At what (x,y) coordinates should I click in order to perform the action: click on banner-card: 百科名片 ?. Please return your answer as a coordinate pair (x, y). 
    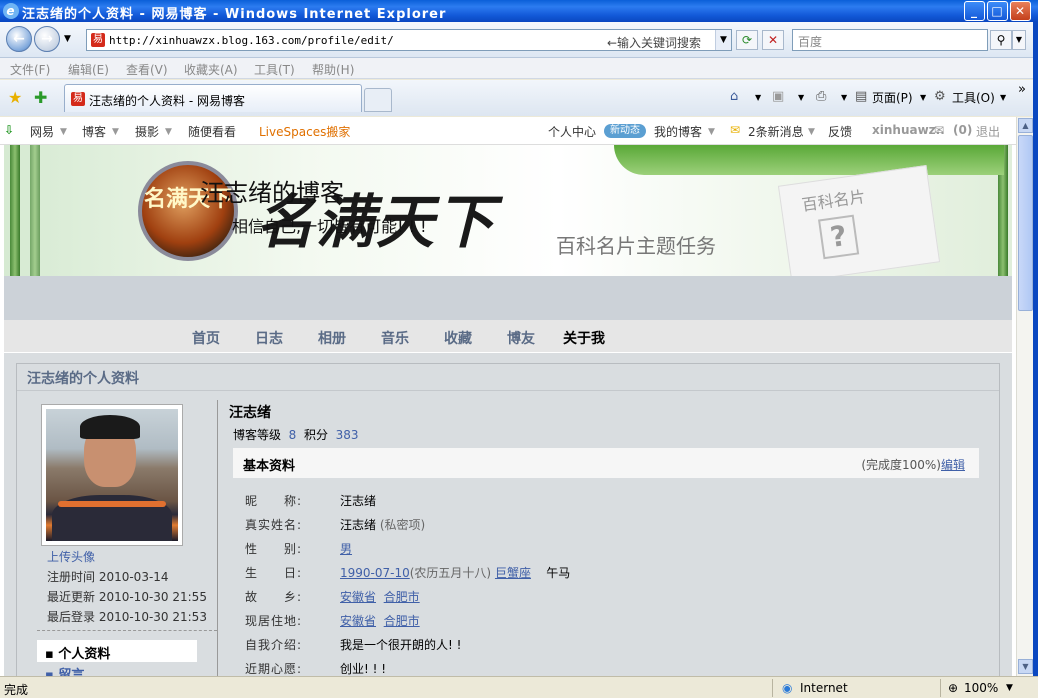
    Looking at the image, I should click on (859, 224).